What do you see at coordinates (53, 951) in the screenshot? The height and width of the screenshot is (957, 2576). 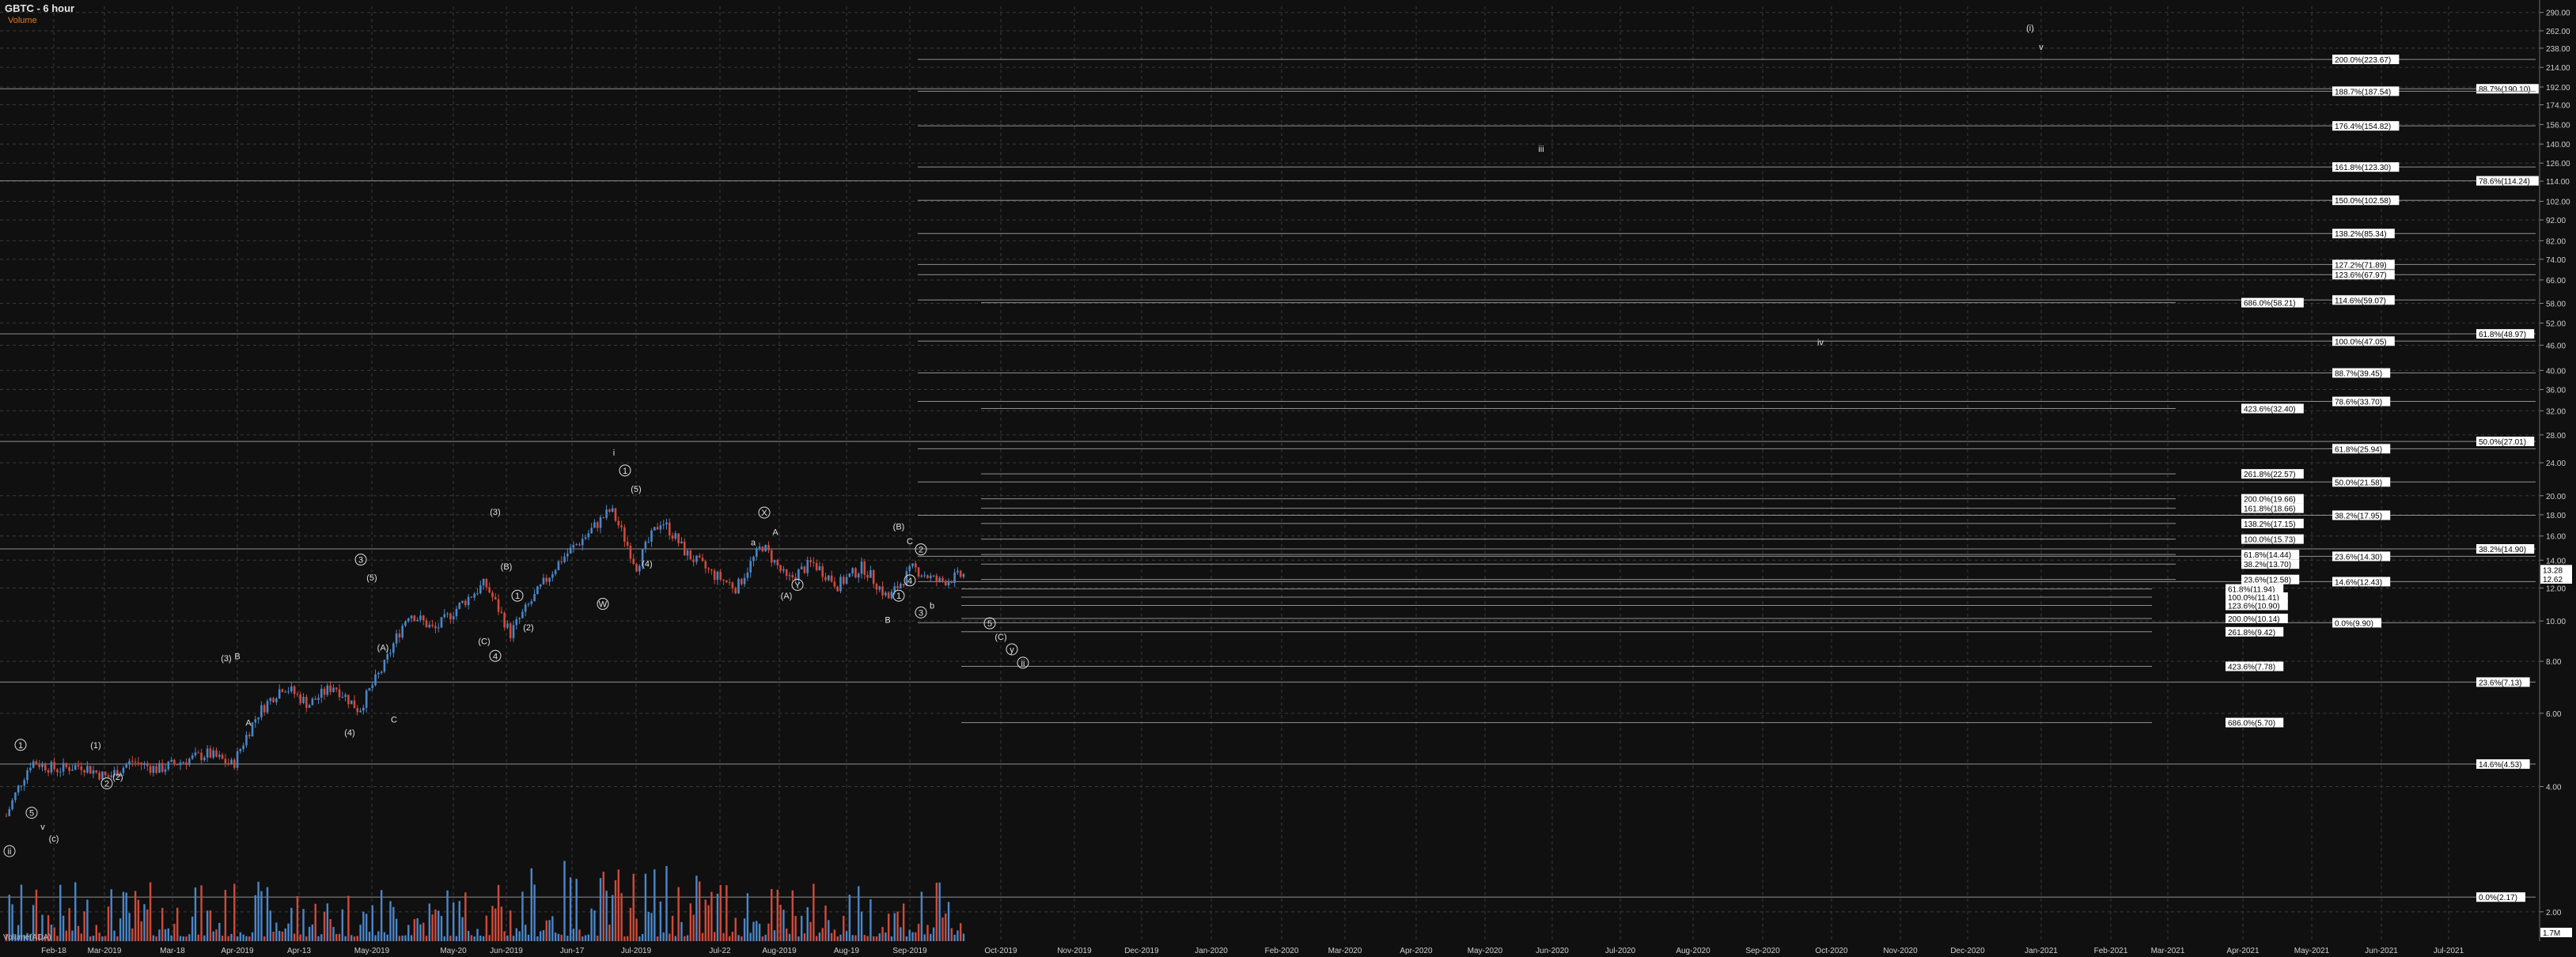 I see `x-tick-label: Feb-18` at bounding box center [53, 951].